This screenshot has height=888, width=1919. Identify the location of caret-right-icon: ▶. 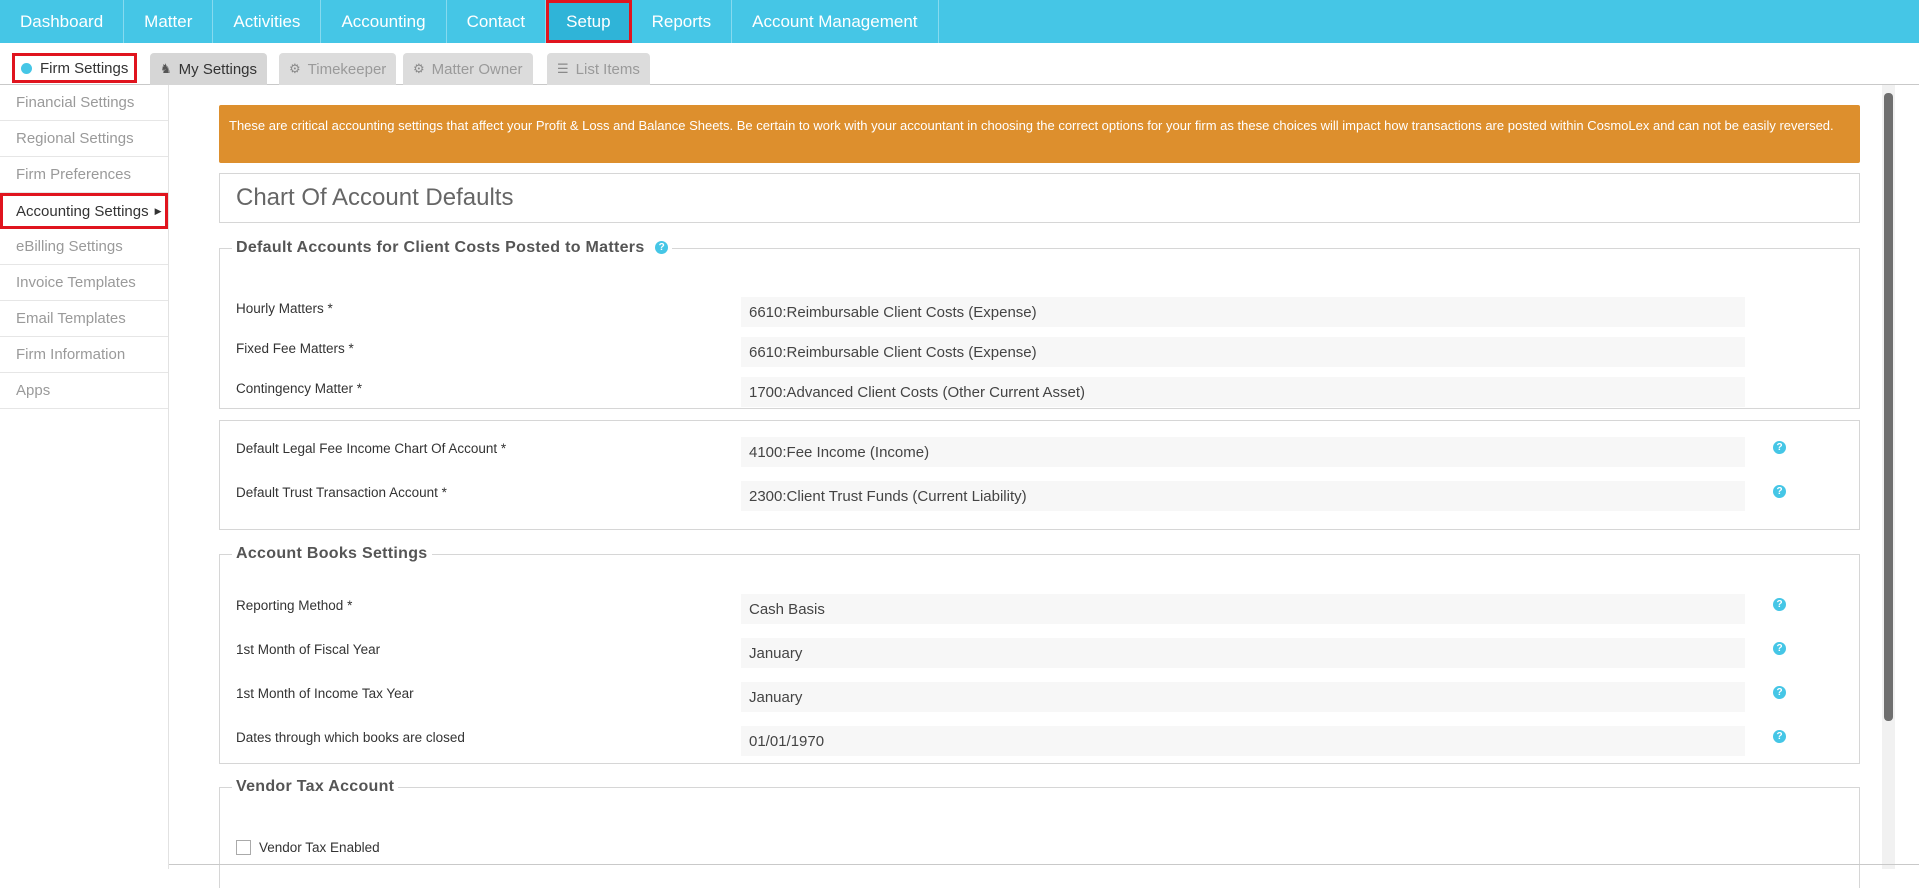
(158, 210).